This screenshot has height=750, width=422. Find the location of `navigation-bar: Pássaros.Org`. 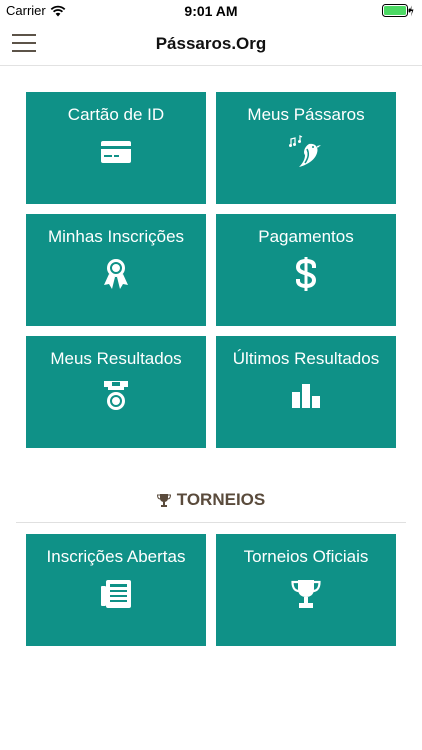

navigation-bar: Pássaros.Org is located at coordinates (211, 44).